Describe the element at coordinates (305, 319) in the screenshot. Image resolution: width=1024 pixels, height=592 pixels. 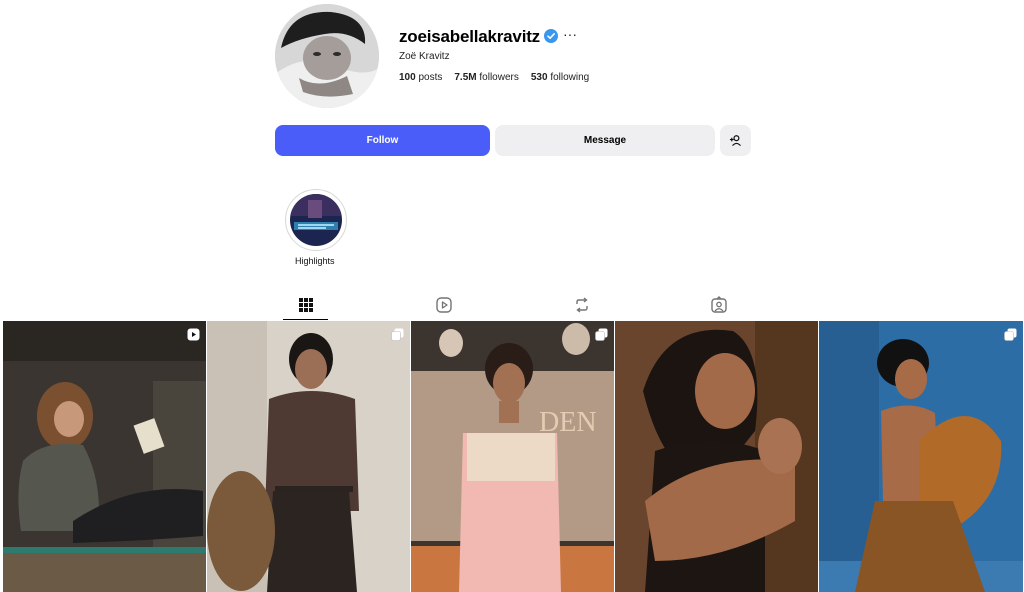
I see `active-tab-indicator` at that location.